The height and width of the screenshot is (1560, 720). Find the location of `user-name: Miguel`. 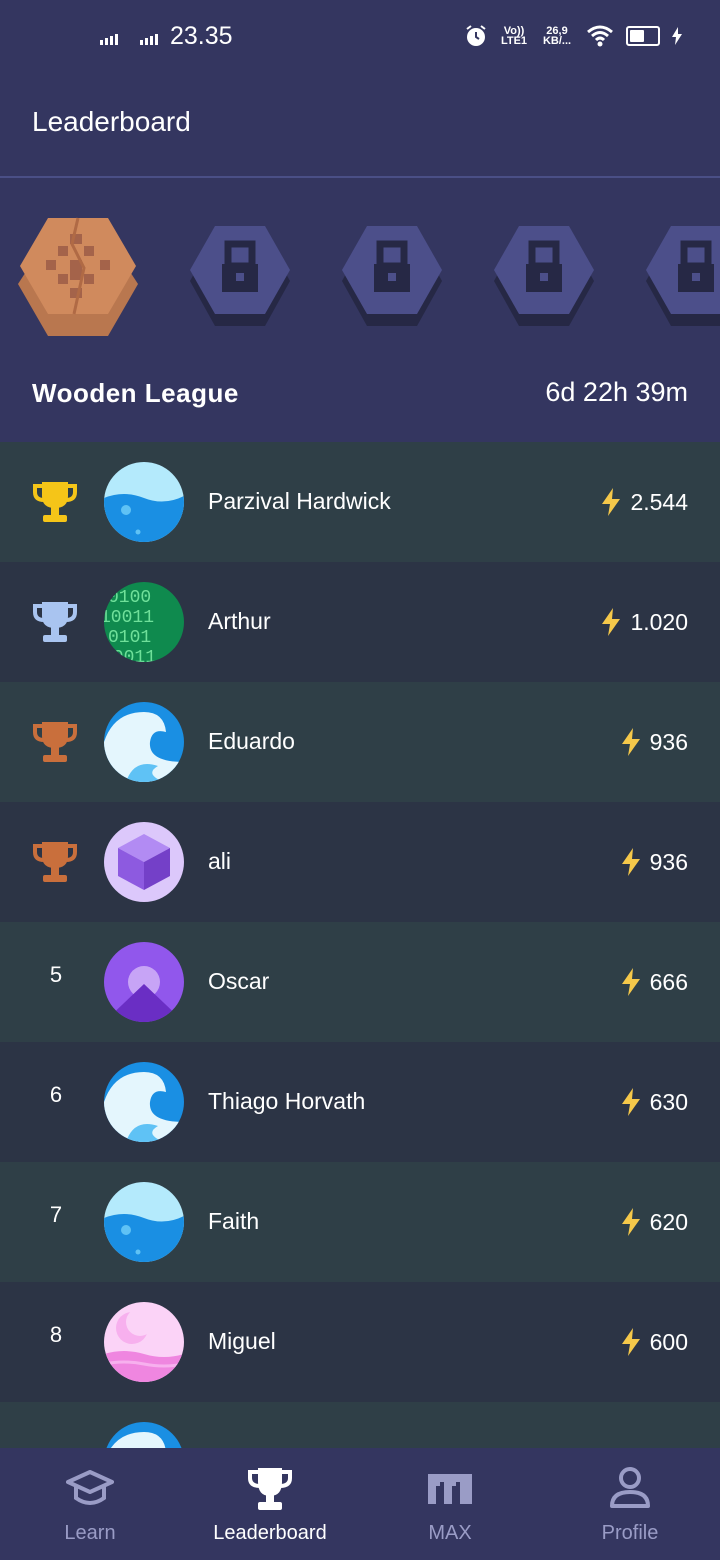

user-name: Miguel is located at coordinates (242, 1341).